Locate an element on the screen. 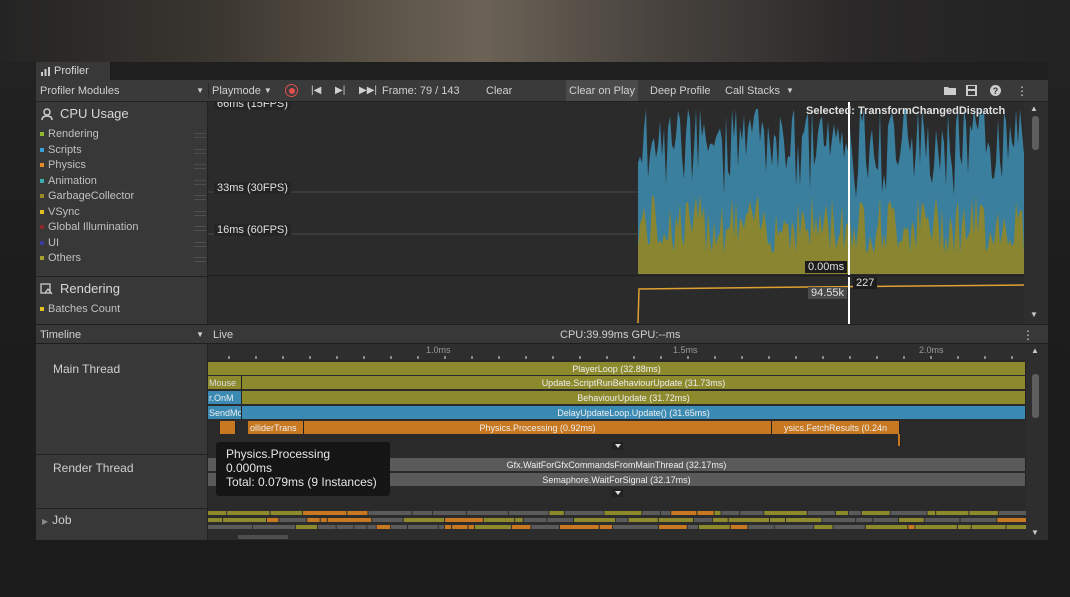  more-menu-button: ⋮ is located at coordinates (1022, 90).